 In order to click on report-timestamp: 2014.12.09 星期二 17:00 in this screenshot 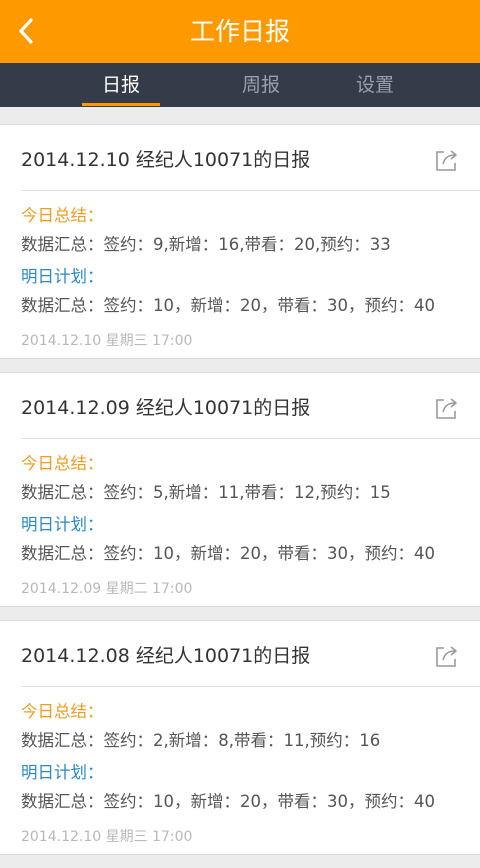, I will do `click(107, 589)`.